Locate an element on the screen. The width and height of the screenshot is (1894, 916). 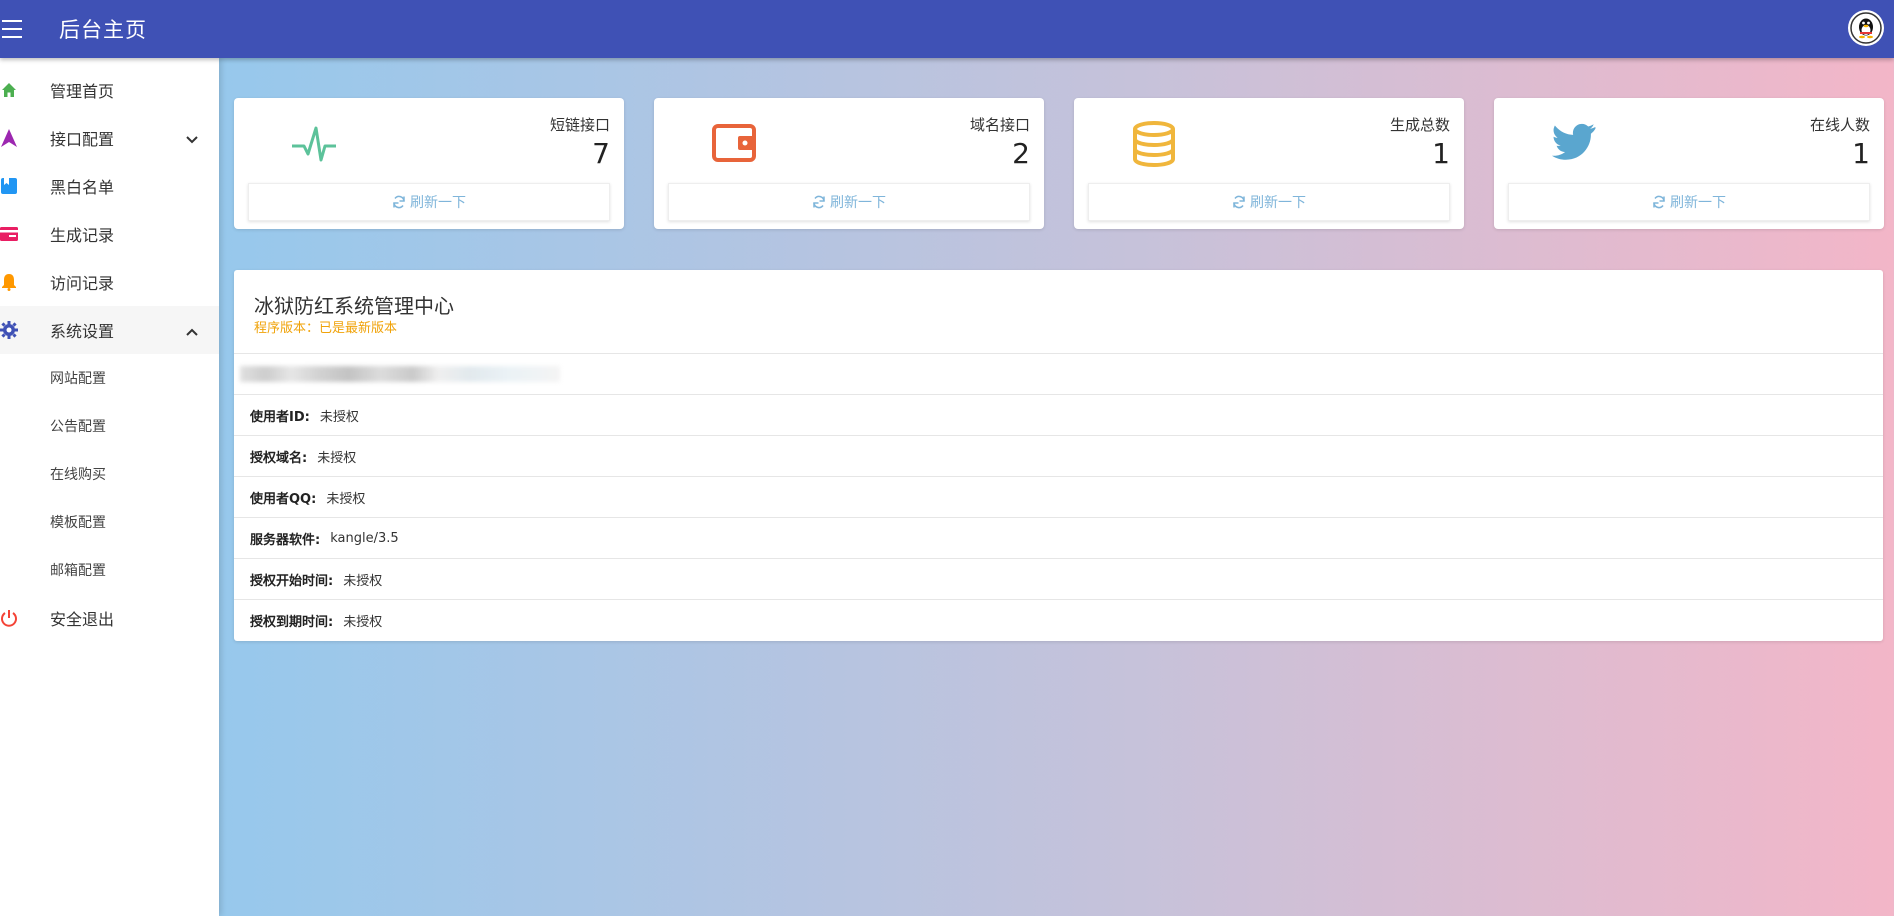
info-row-domain: 授权域名: 未授权 is located at coordinates (1058, 456).